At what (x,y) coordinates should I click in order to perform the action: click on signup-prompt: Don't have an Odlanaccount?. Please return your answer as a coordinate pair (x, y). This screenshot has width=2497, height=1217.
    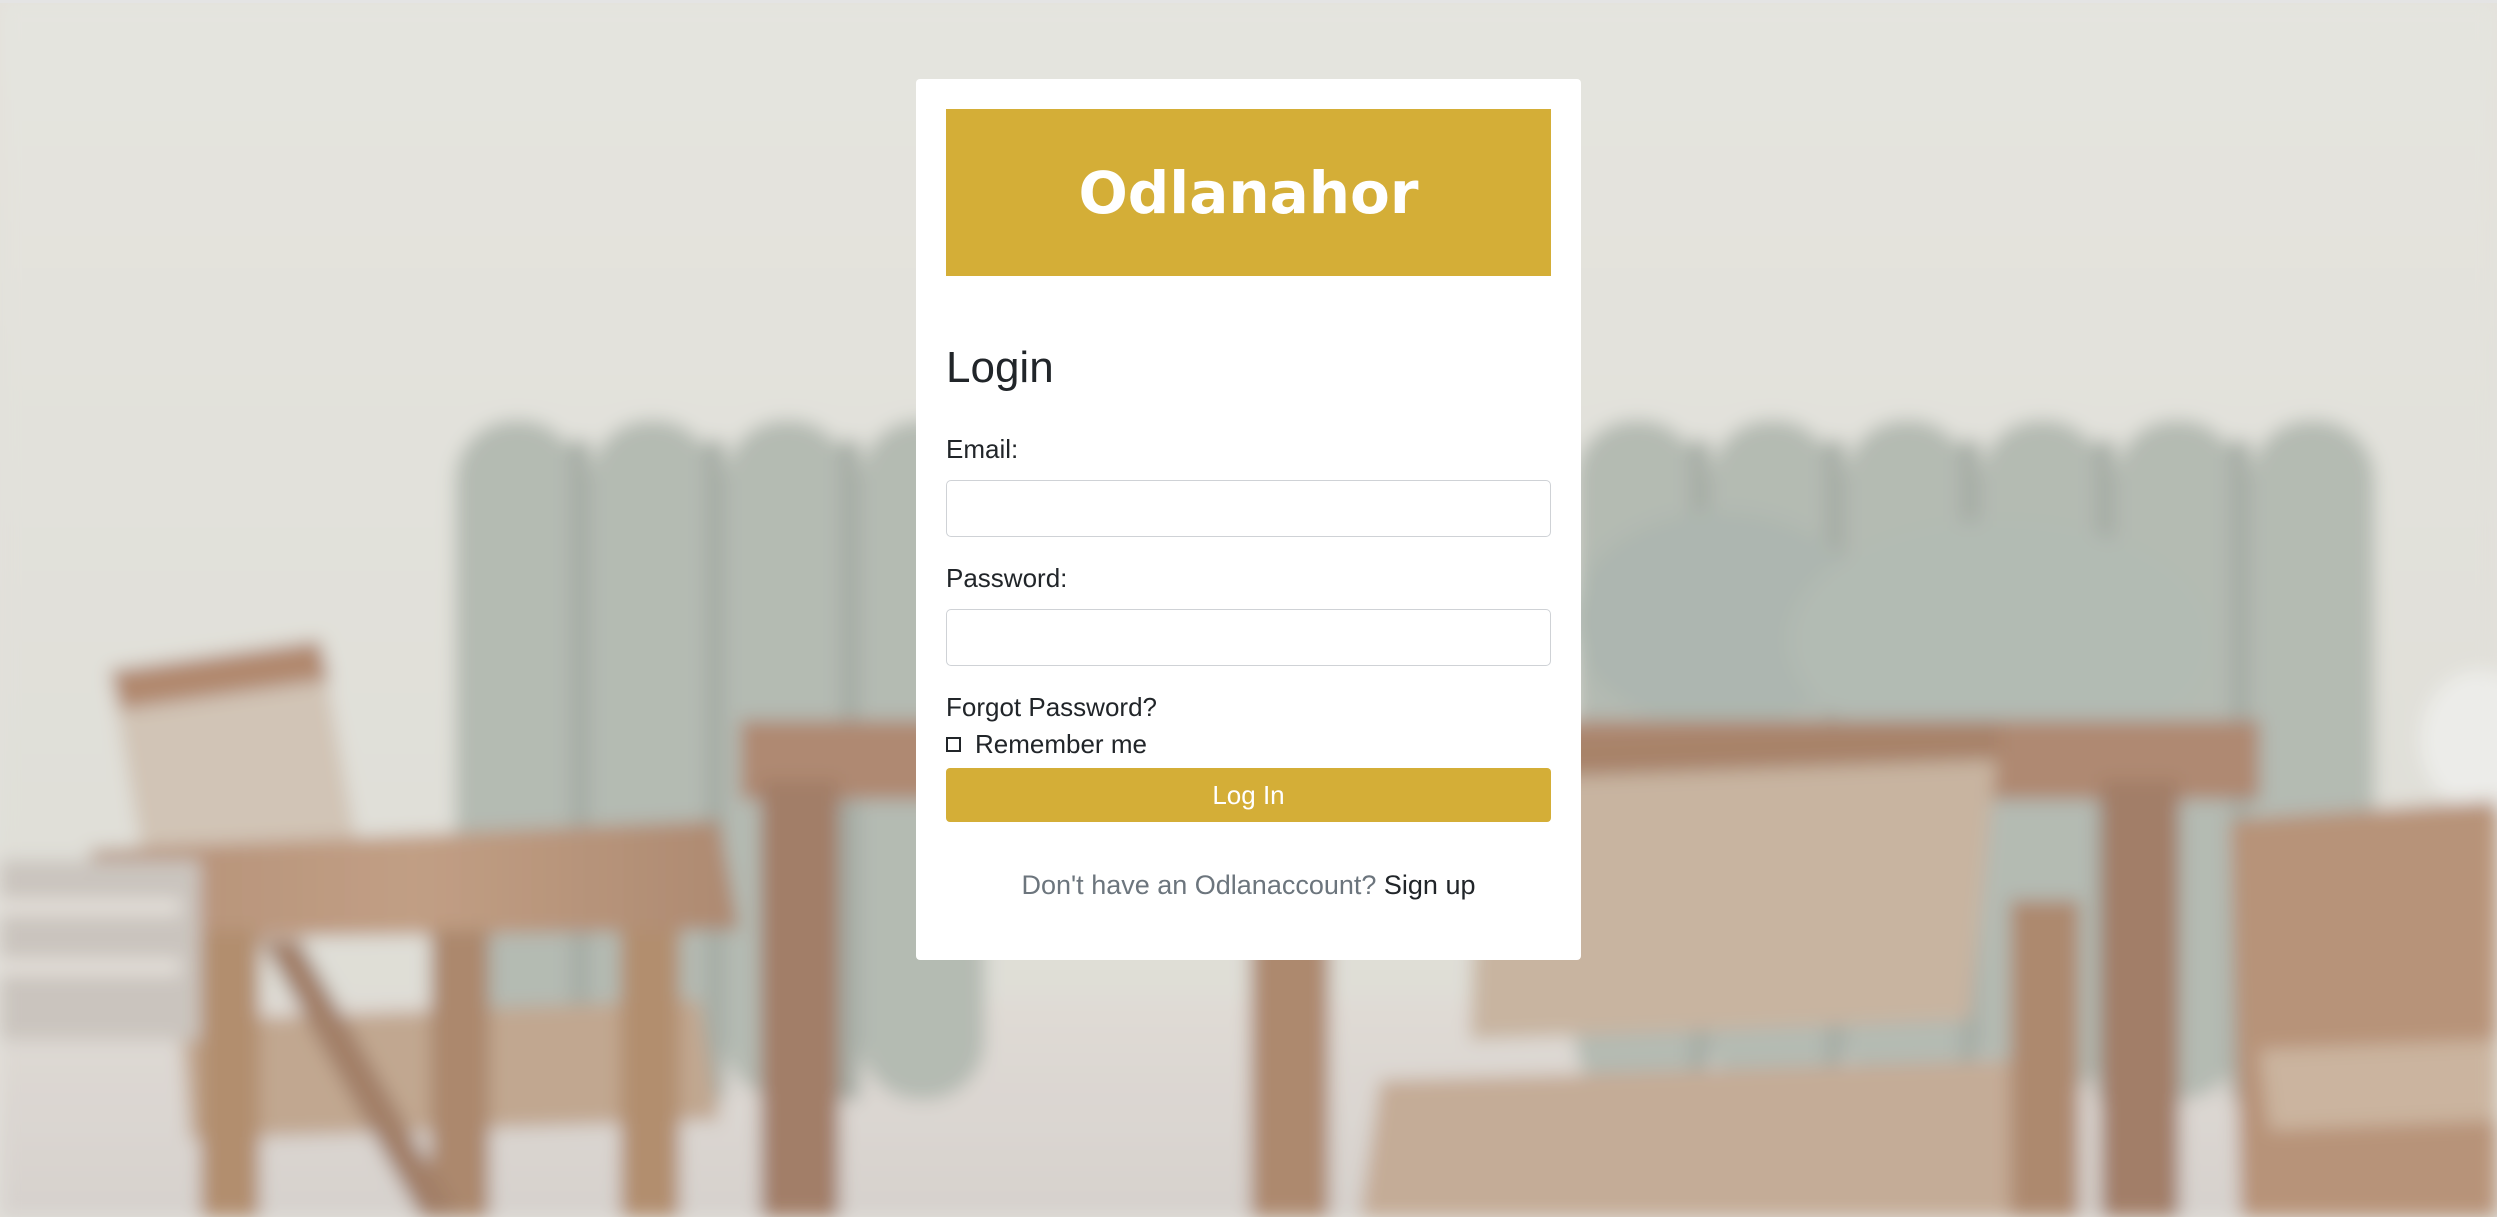
    Looking at the image, I should click on (1202, 885).